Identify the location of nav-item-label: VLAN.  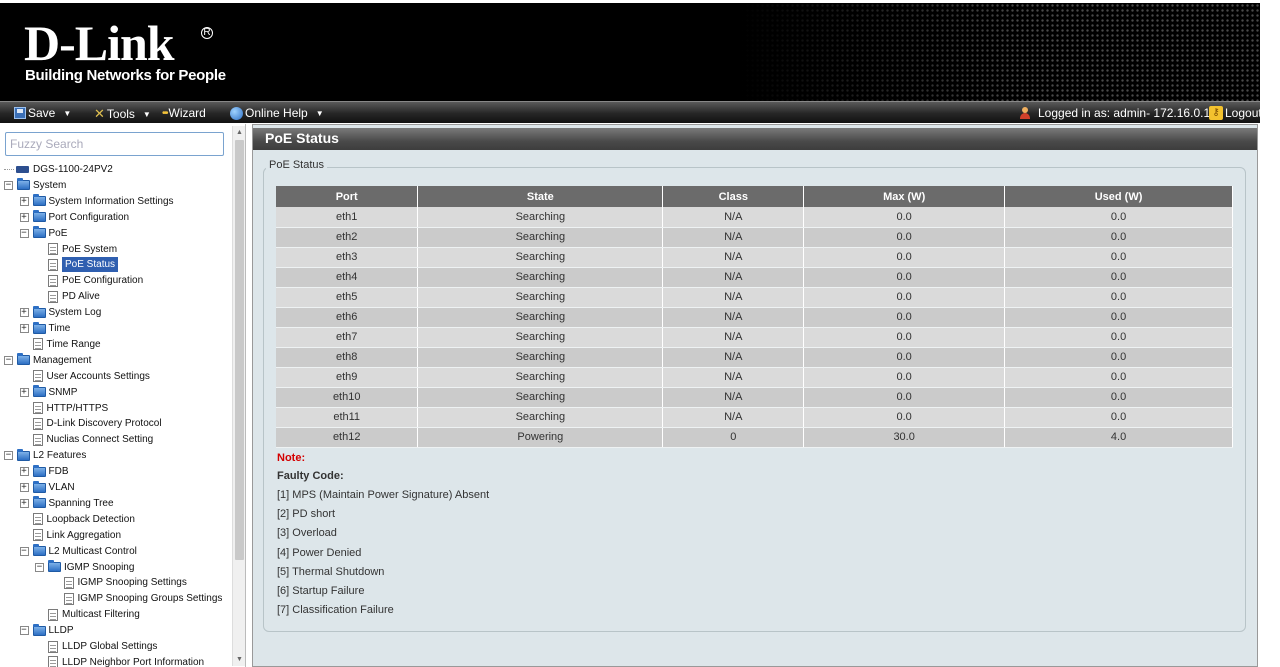
(61, 487).